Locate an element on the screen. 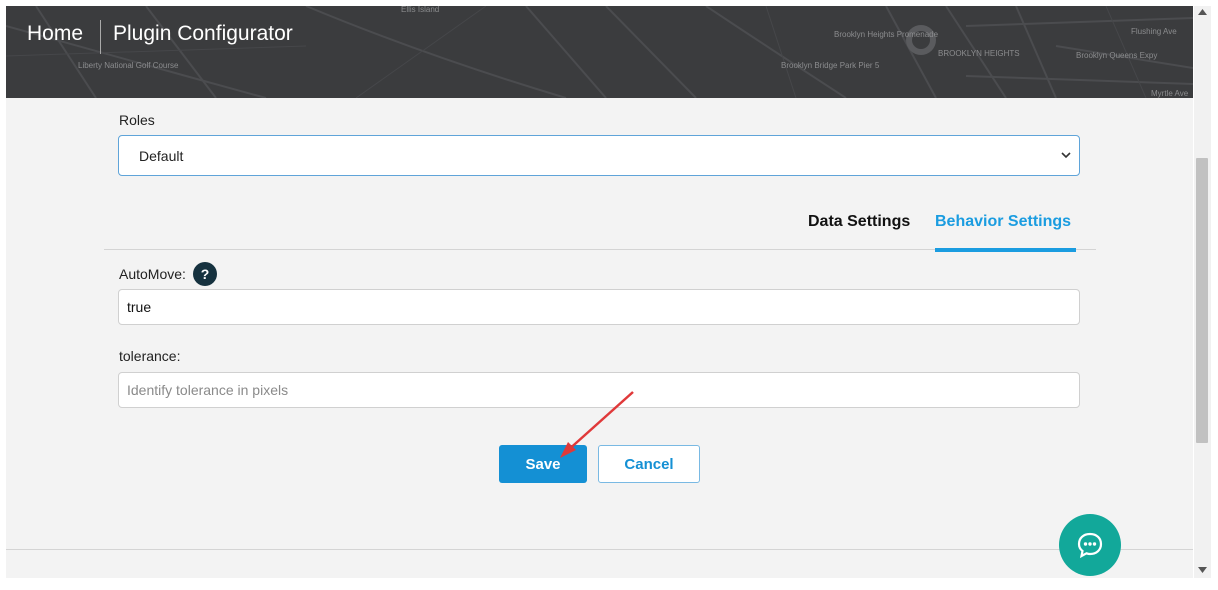 This screenshot has height=590, width=1218. vertical-scrollbar is located at coordinates (1202, 292).